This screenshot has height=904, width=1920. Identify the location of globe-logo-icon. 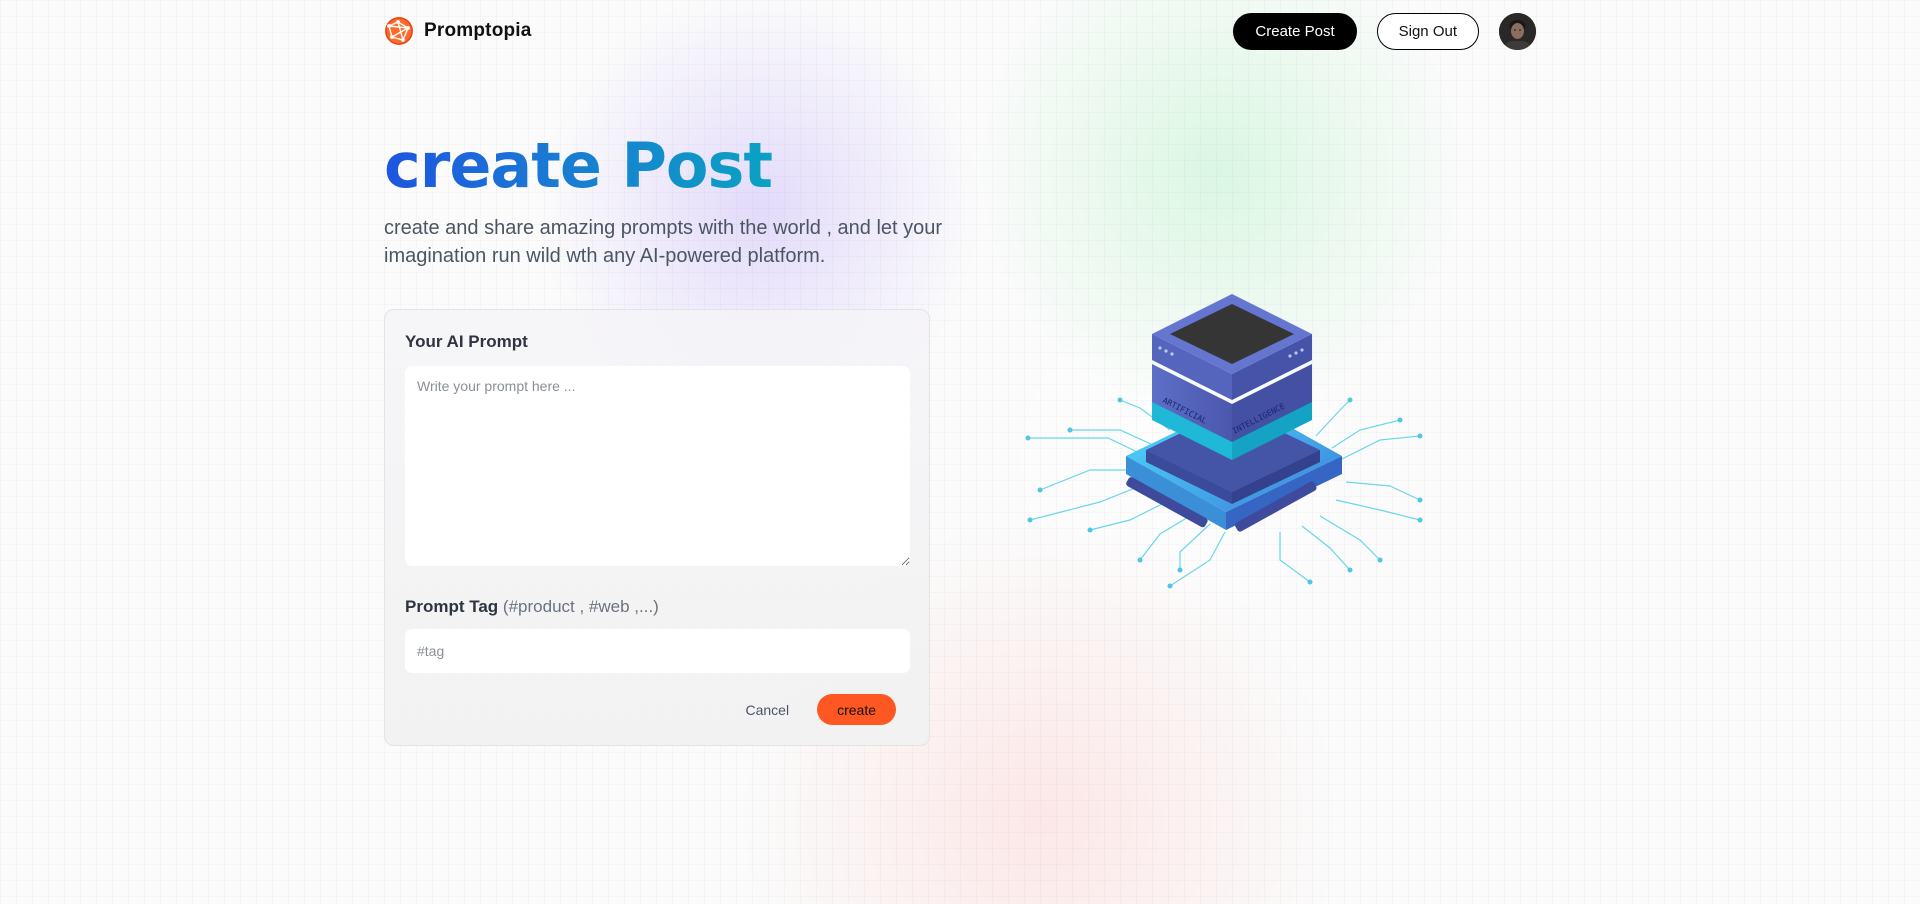
(399, 31).